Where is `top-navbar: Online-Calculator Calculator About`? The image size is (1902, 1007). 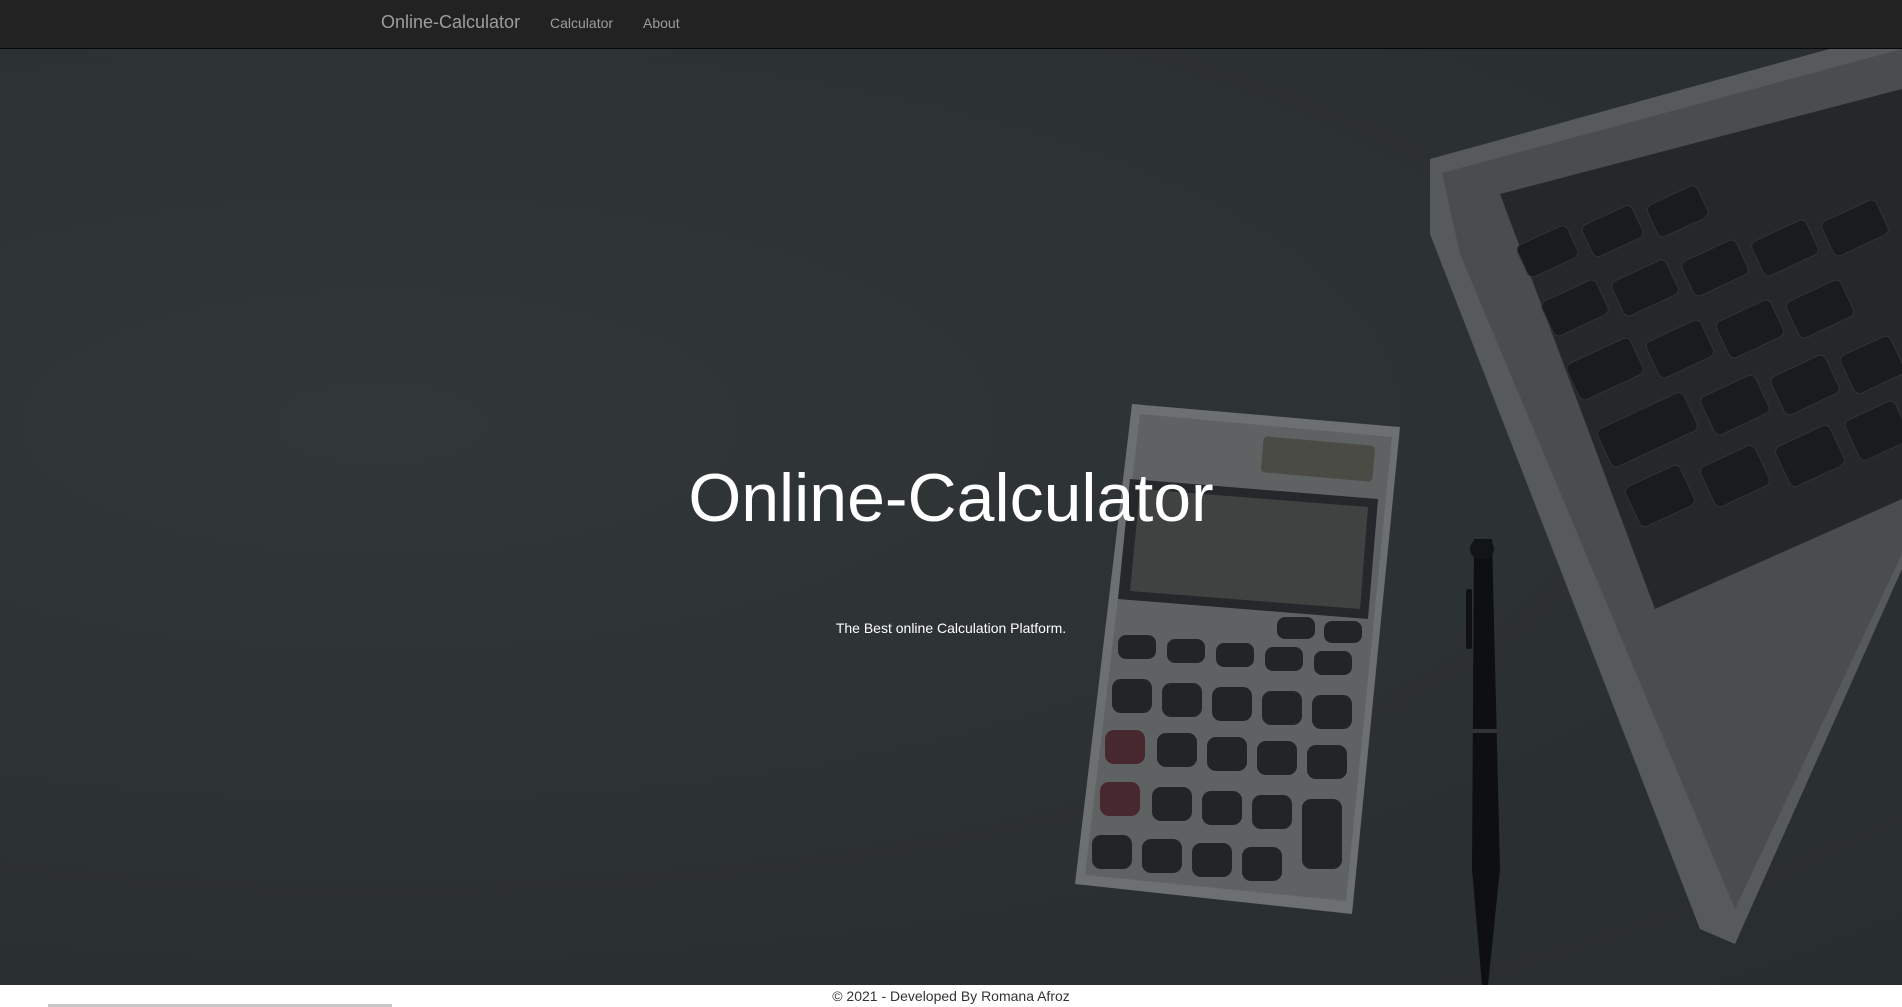
top-navbar: Online-Calculator Calculator About is located at coordinates (951, 24).